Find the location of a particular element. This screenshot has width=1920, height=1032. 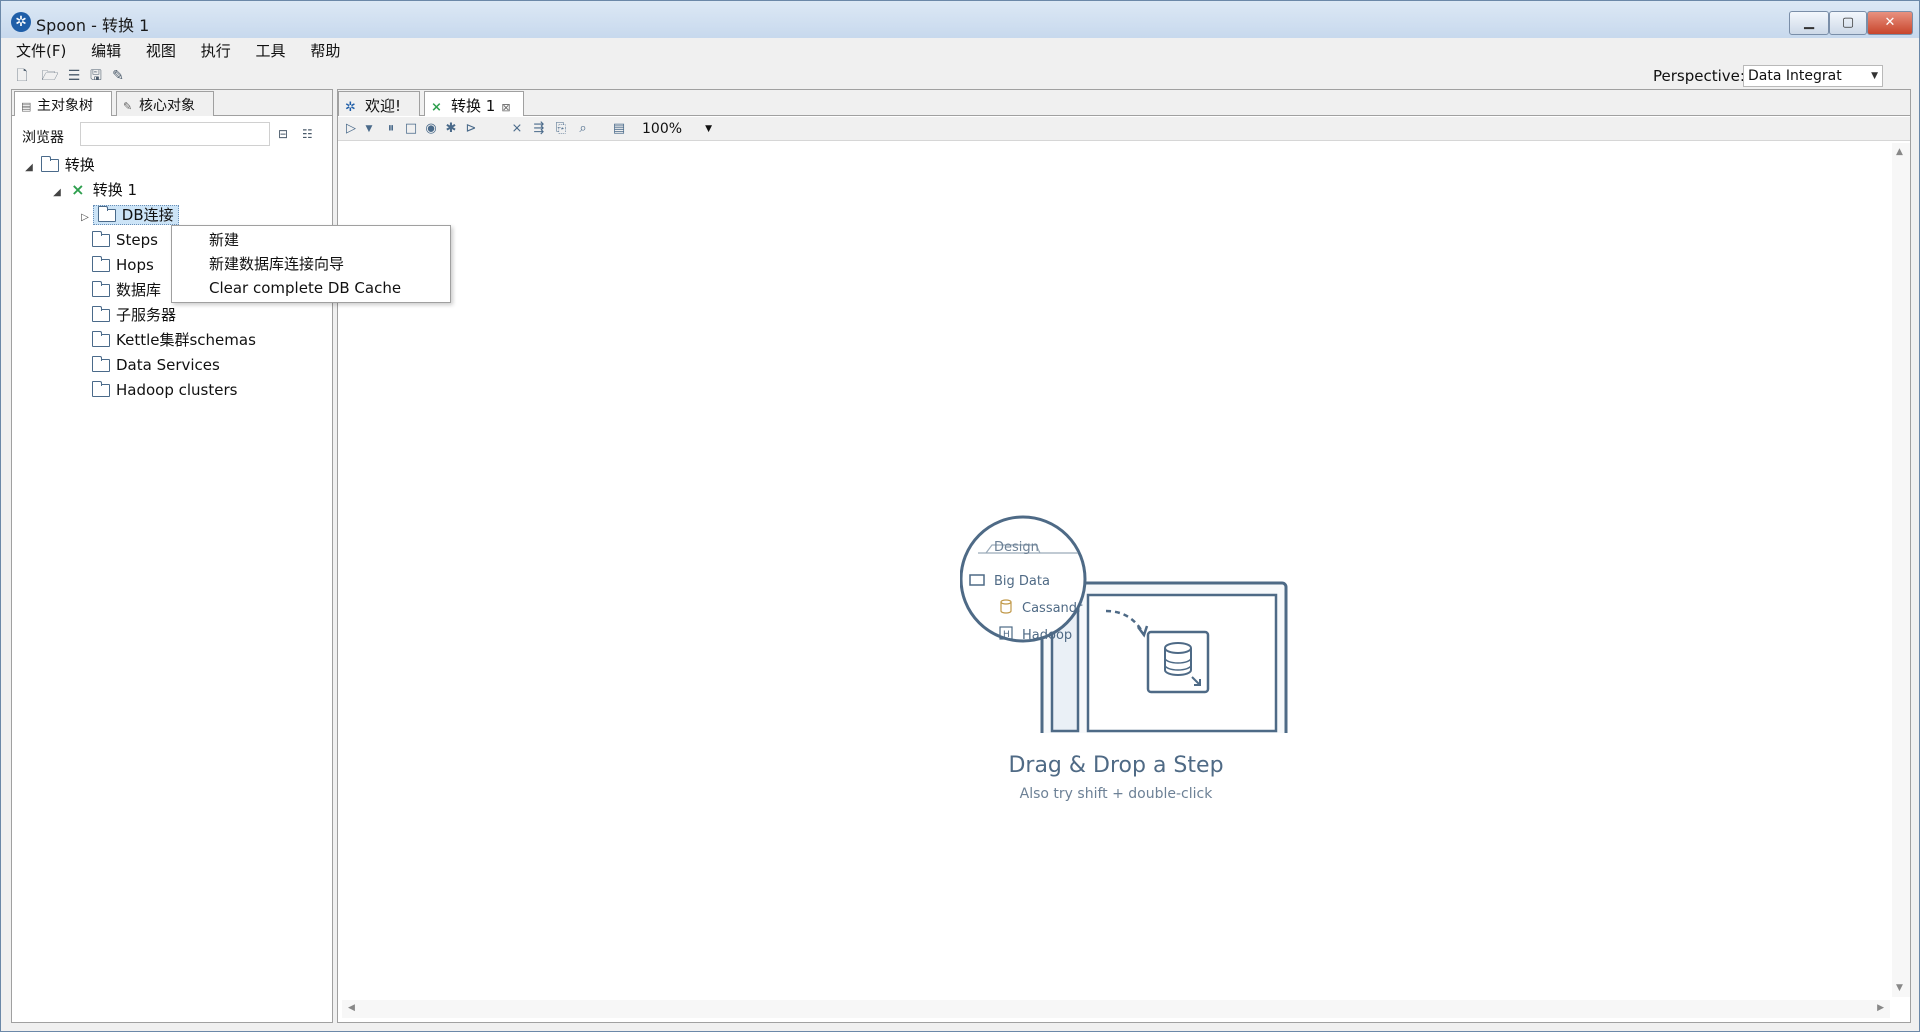

transformation-icon: ⨯ is located at coordinates (436, 107).